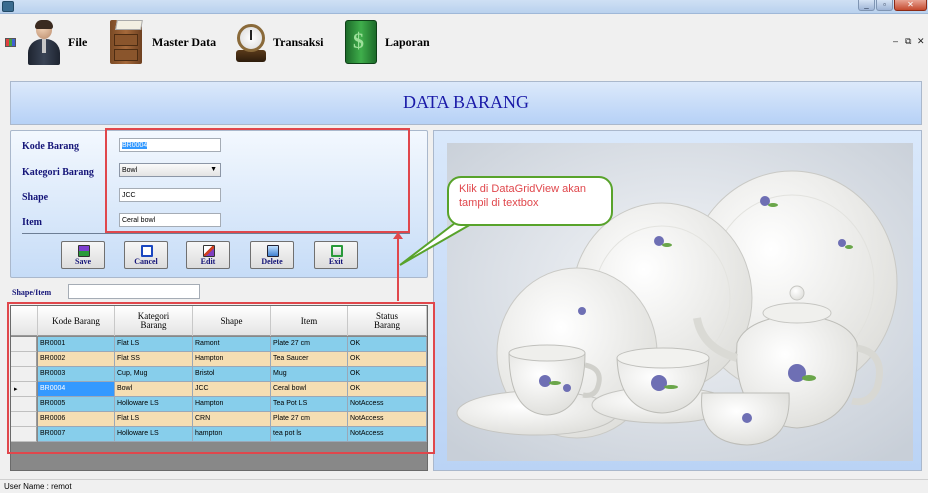 Image resolution: width=928 pixels, height=493 pixels. What do you see at coordinates (32, 292) in the screenshot?
I see `search-label: Shape/Item` at bounding box center [32, 292].